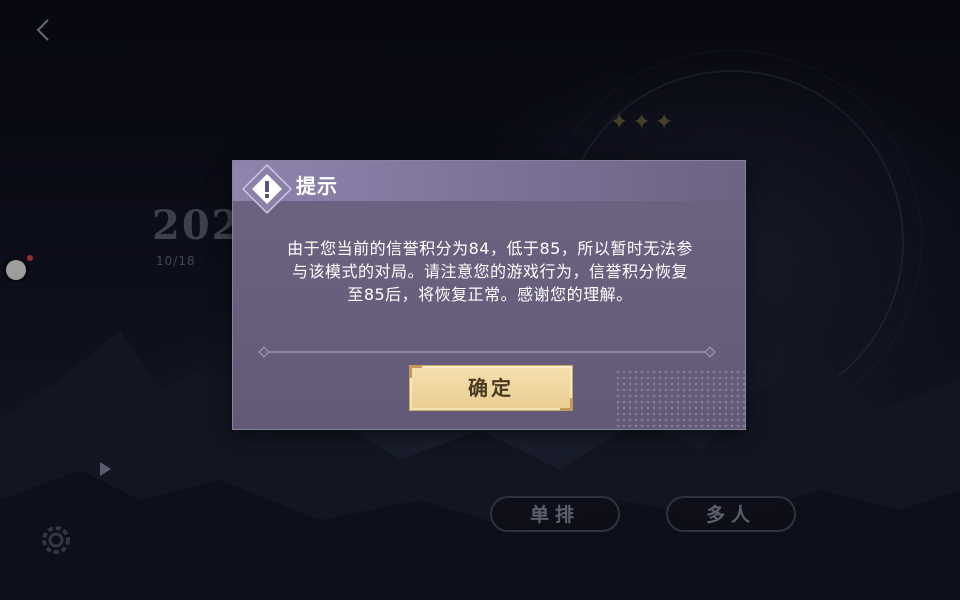 This screenshot has width=960, height=600. Describe the element at coordinates (317, 186) in the screenshot. I see `dialog-title: 提示` at that location.